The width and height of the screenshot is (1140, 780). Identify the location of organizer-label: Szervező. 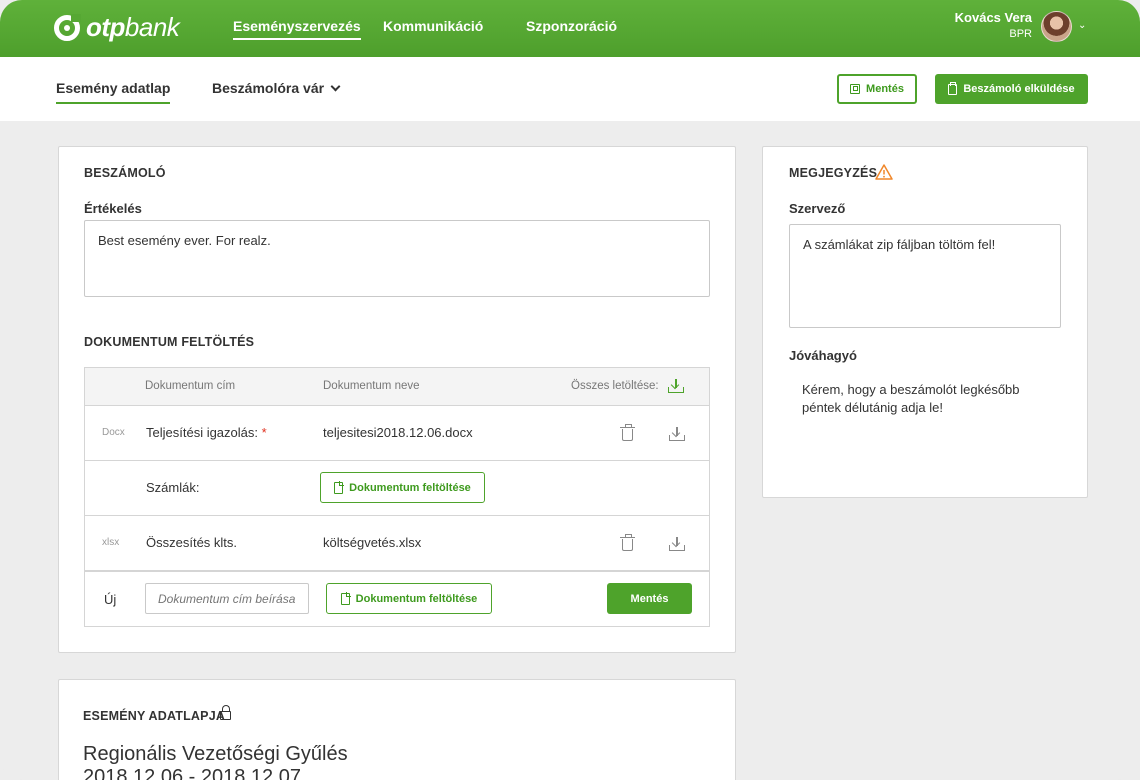
(817, 208).